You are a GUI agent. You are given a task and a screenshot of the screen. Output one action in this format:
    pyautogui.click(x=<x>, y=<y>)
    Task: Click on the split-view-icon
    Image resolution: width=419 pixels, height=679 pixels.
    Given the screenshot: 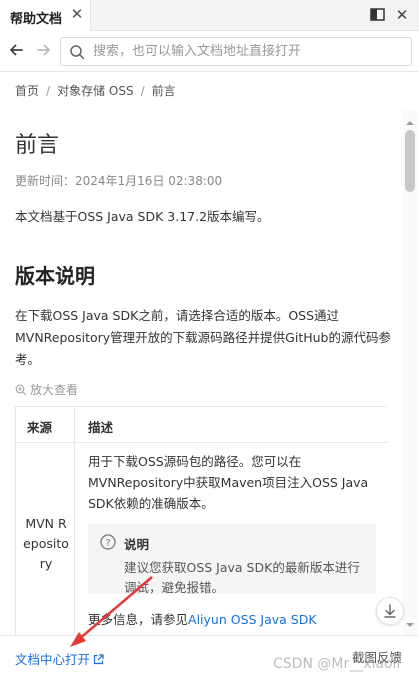 What is the action you would take?
    pyautogui.click(x=378, y=15)
    